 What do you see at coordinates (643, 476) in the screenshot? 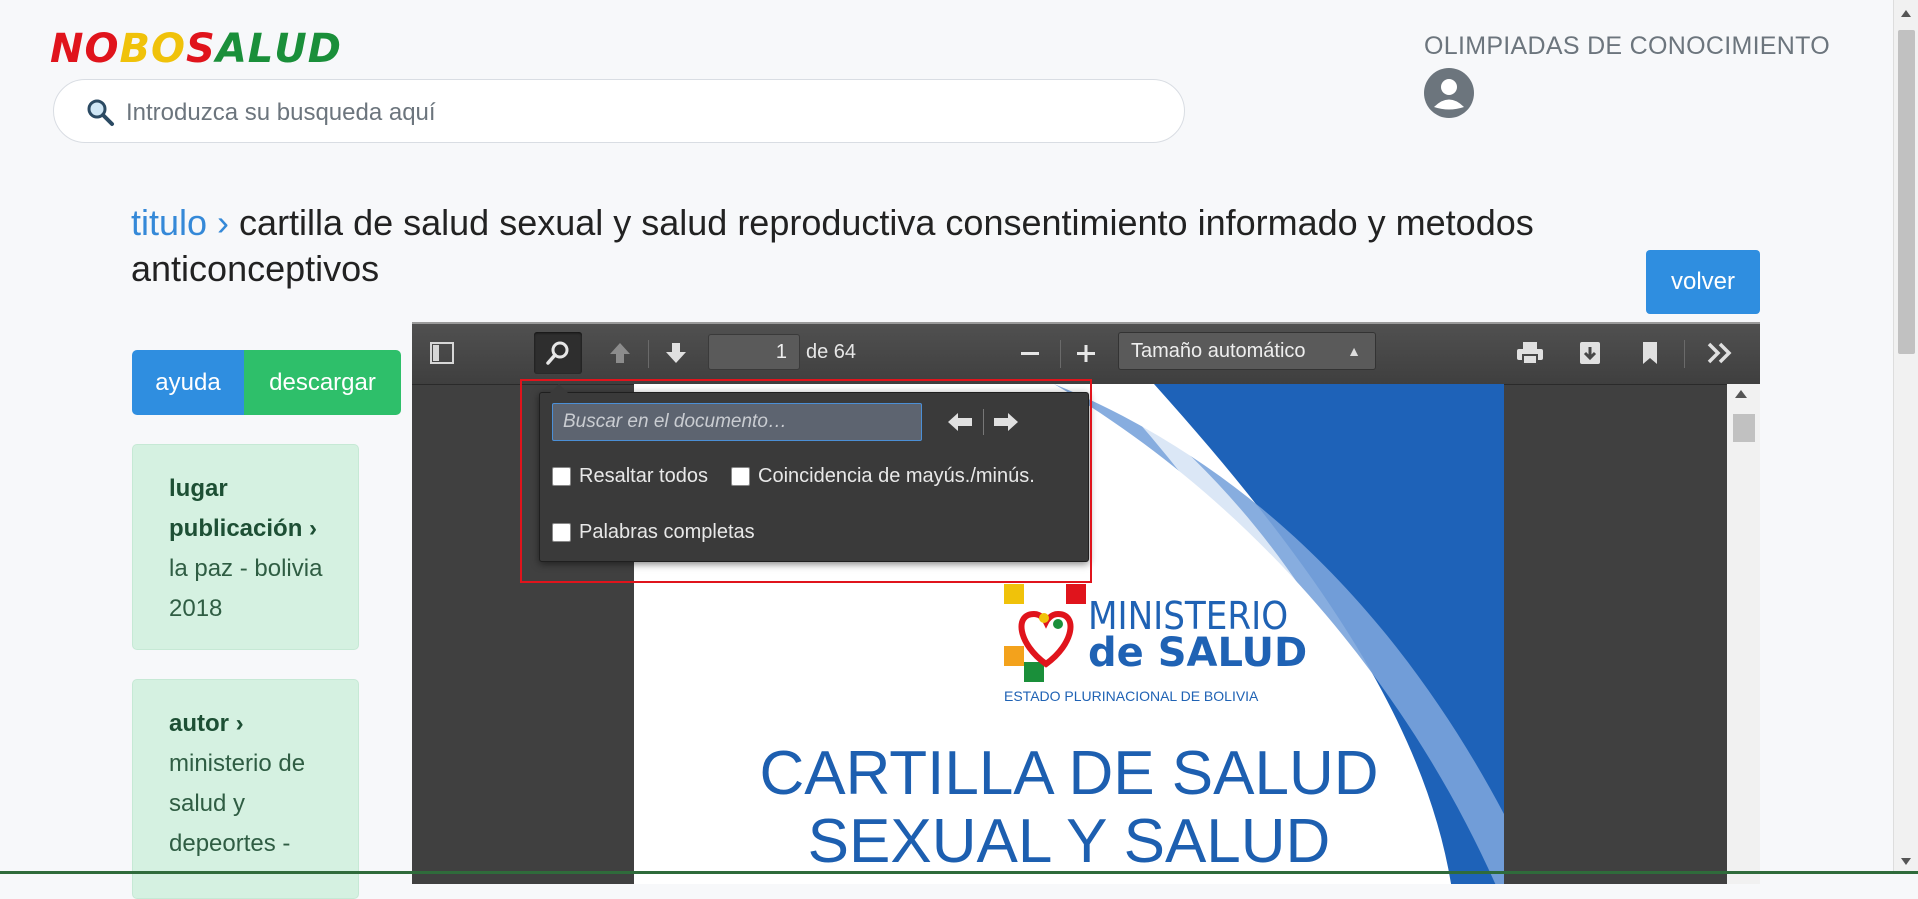
I see `highlight-all-label: Resaltar todos` at bounding box center [643, 476].